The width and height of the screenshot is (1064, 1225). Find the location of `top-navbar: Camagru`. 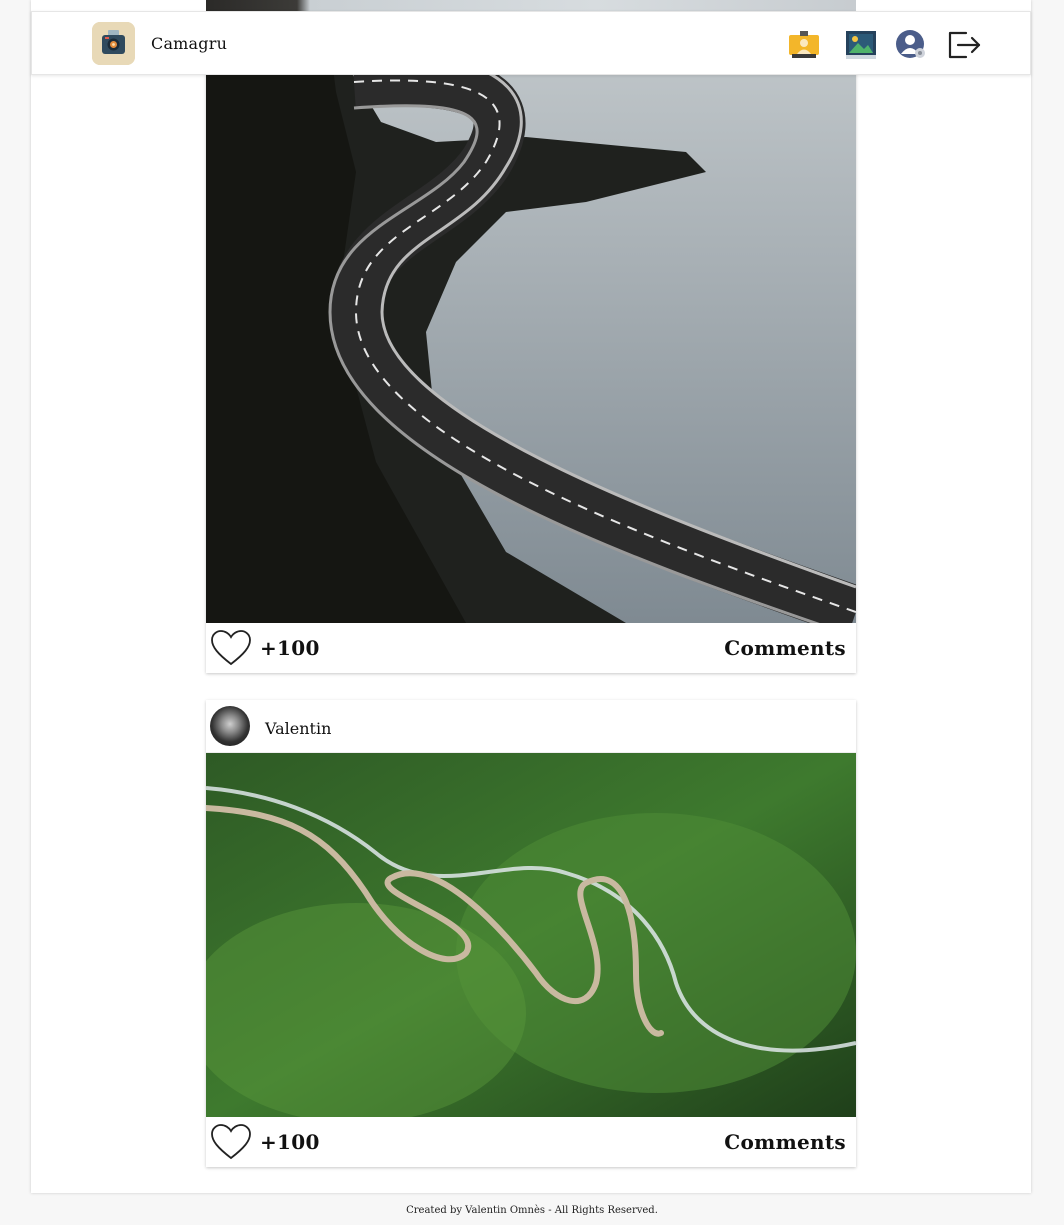

top-navbar: Camagru is located at coordinates (531, 43).